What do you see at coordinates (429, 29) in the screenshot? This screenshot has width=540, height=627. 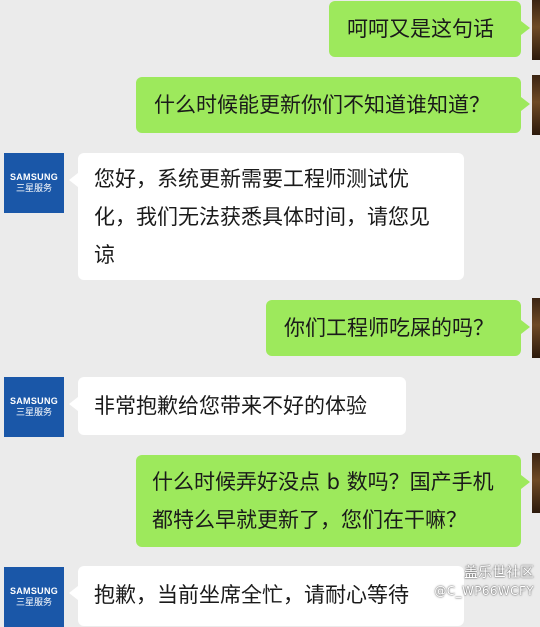 I see `outgoing-message-bubble: 呵呵又是这句话` at bounding box center [429, 29].